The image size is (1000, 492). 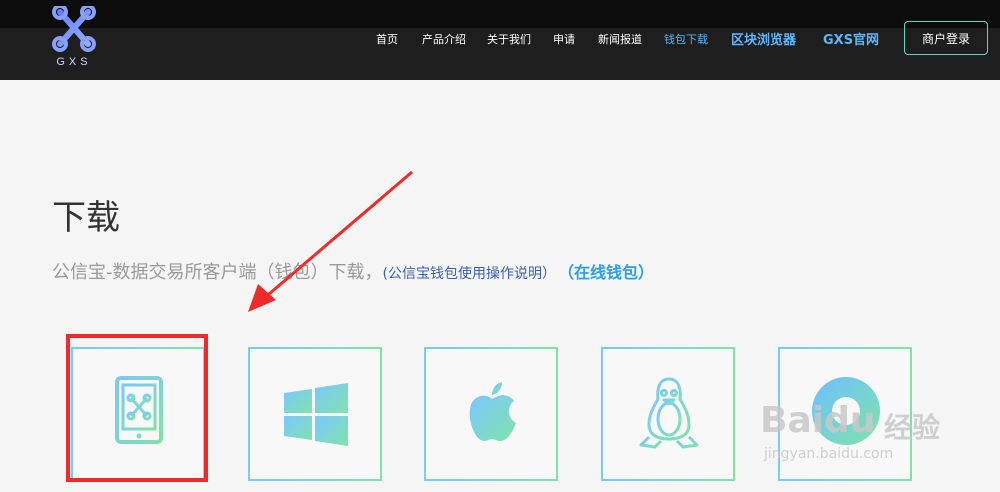 I want to click on watermark-cn: 经验, so click(x=912, y=427).